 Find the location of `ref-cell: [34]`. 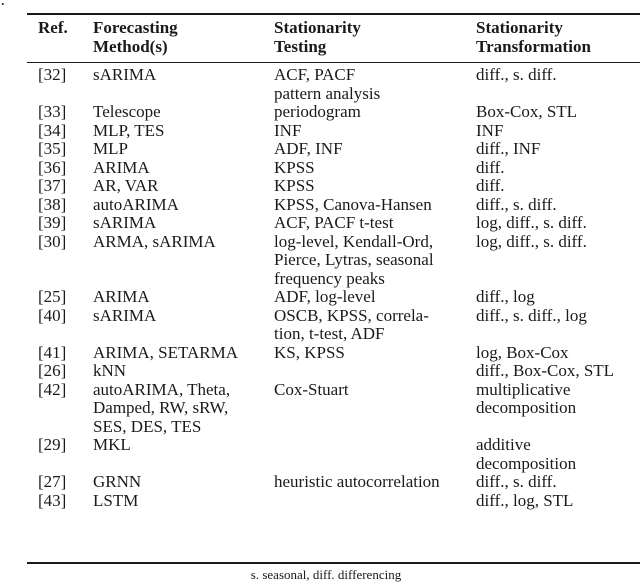

ref-cell: [34] is located at coordinates (52, 130).